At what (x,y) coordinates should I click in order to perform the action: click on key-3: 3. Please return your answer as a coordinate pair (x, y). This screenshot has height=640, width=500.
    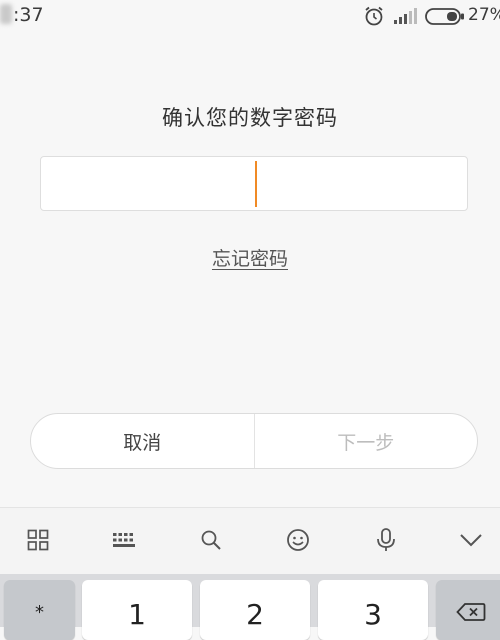
    Looking at the image, I should click on (373, 610).